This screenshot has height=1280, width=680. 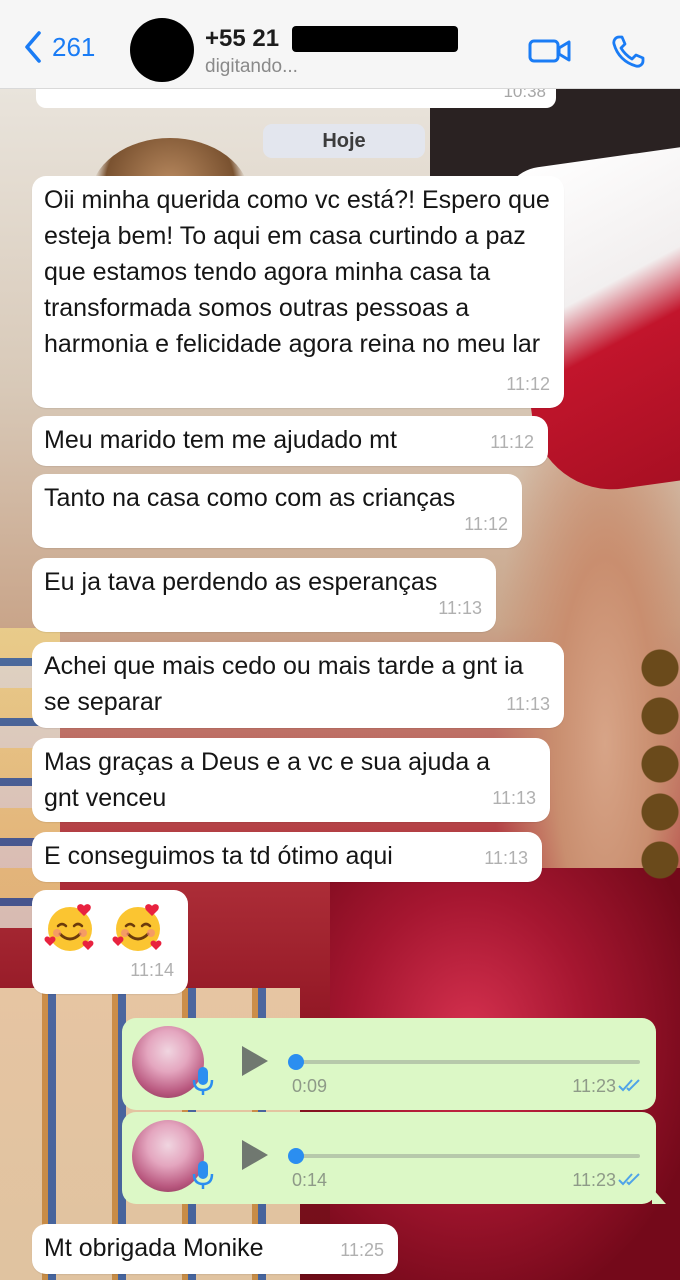 I want to click on incoming-message: Mt obrigada Monike 11:25, so click(x=215, y=1249).